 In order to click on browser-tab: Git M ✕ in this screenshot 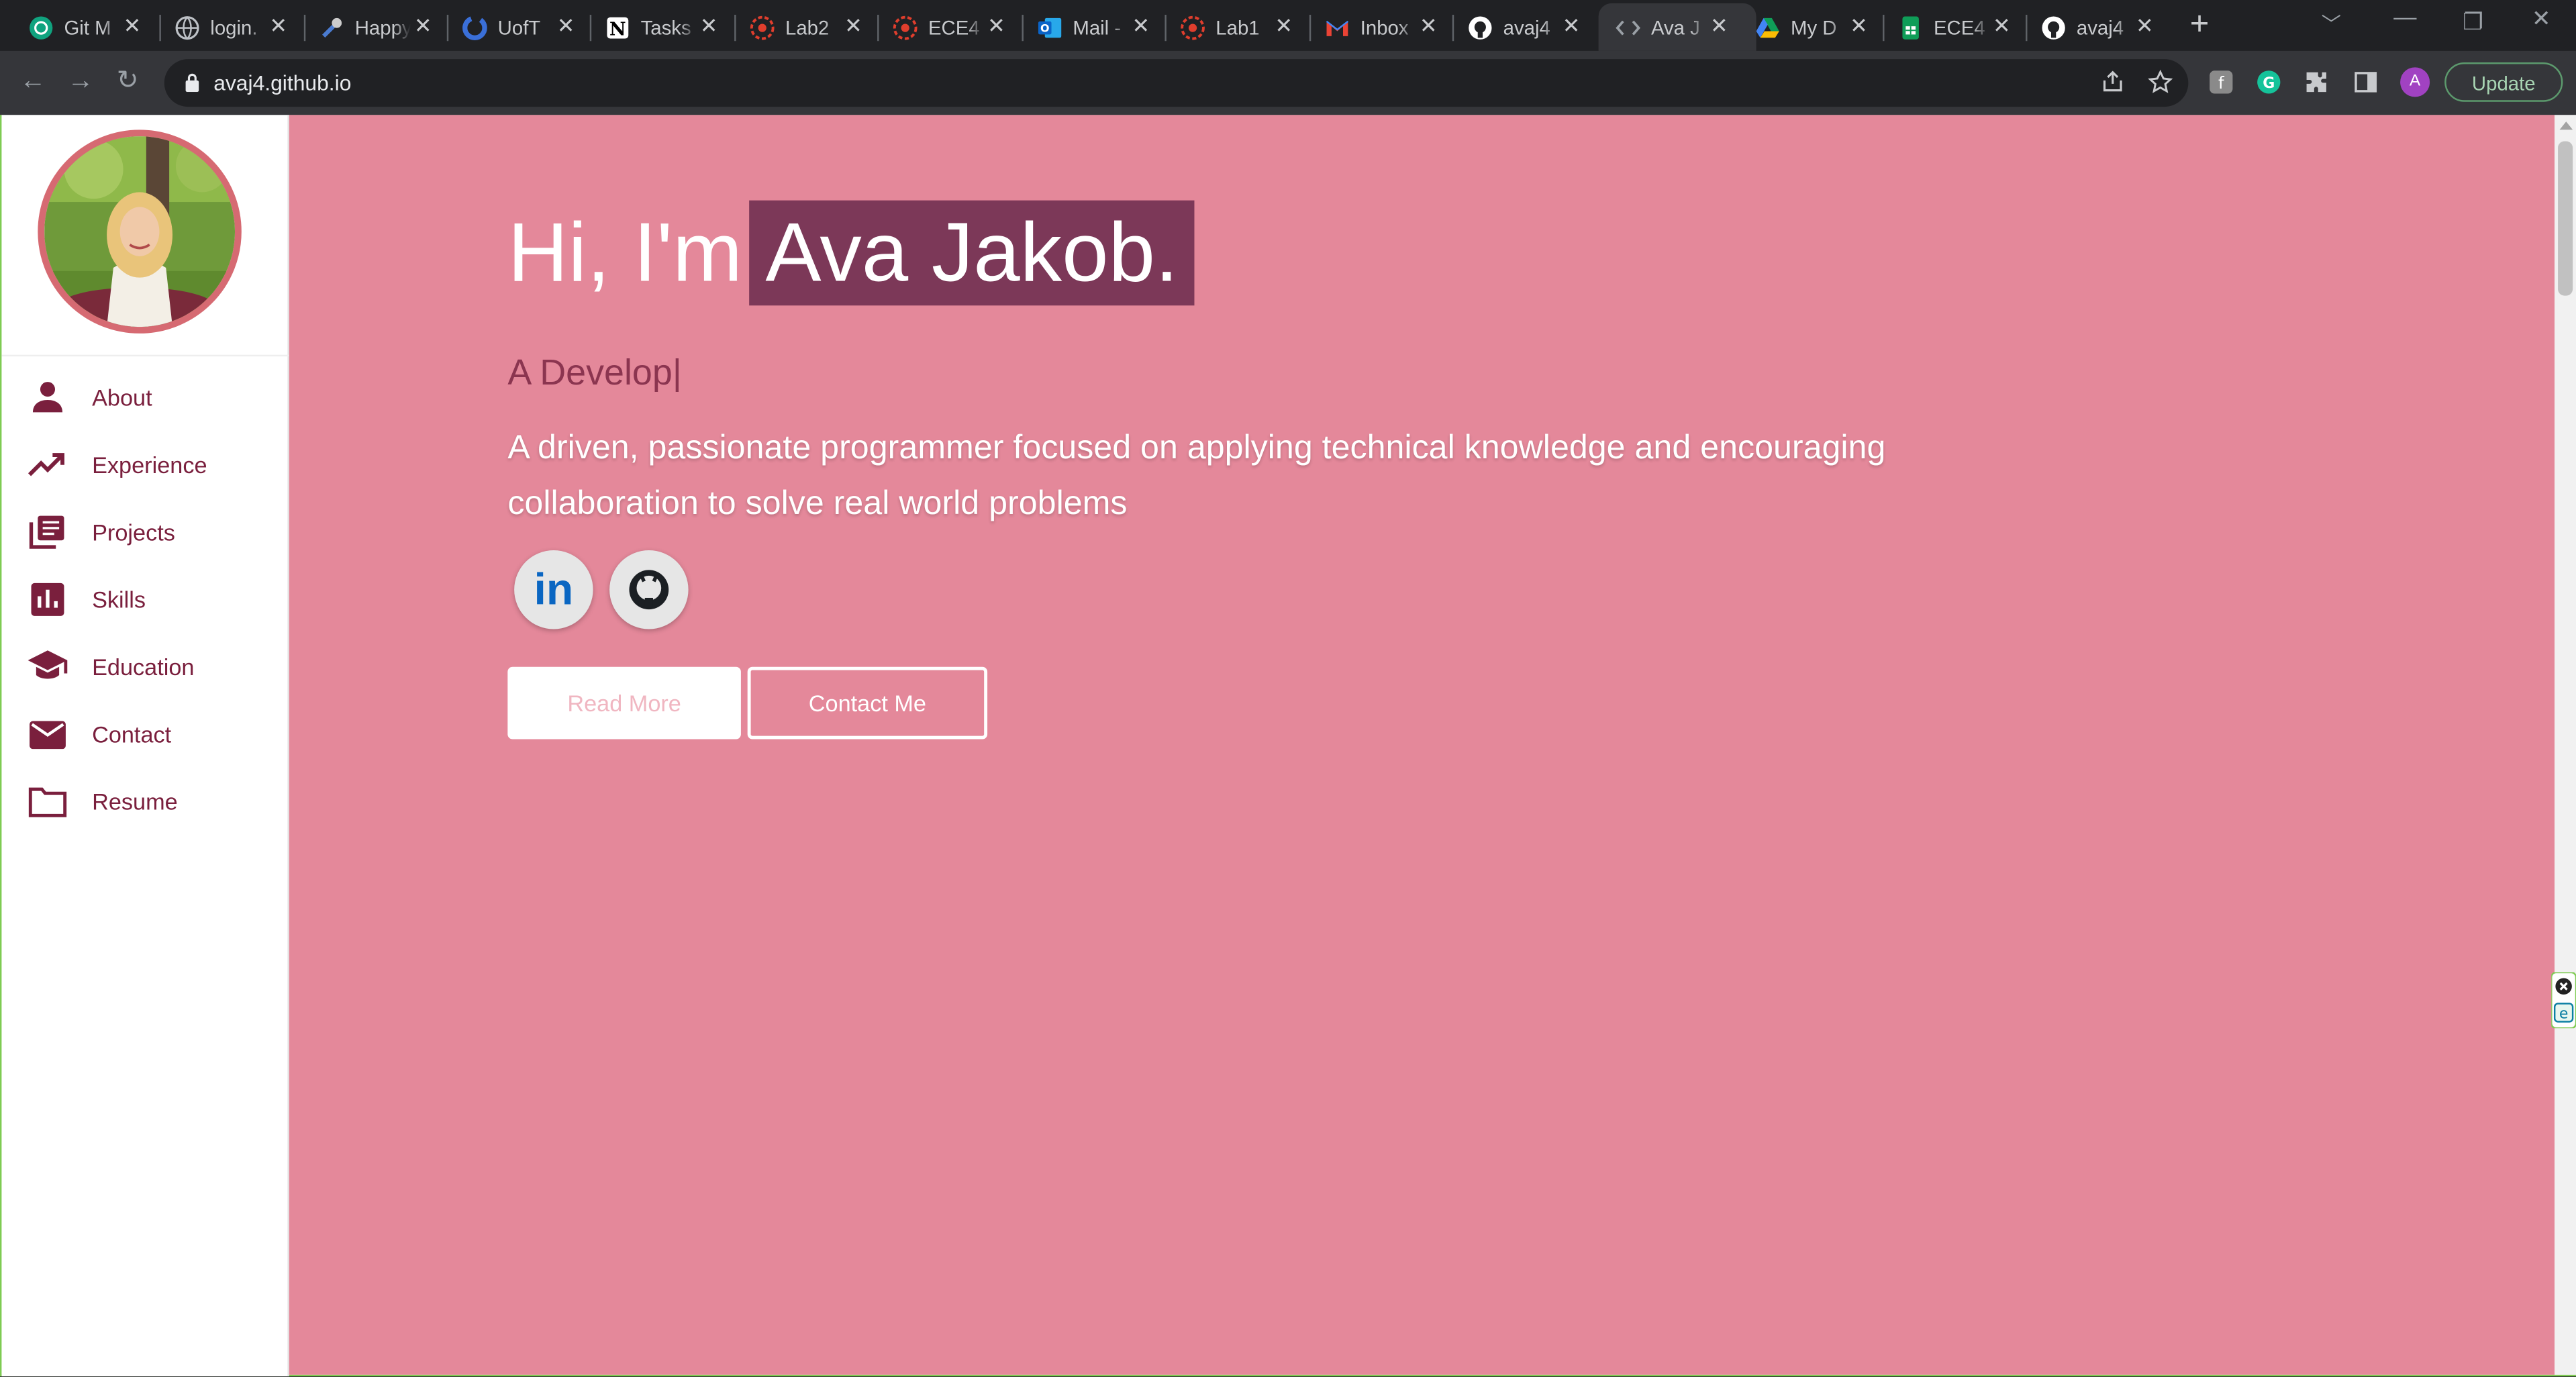, I will do `click(90, 29)`.